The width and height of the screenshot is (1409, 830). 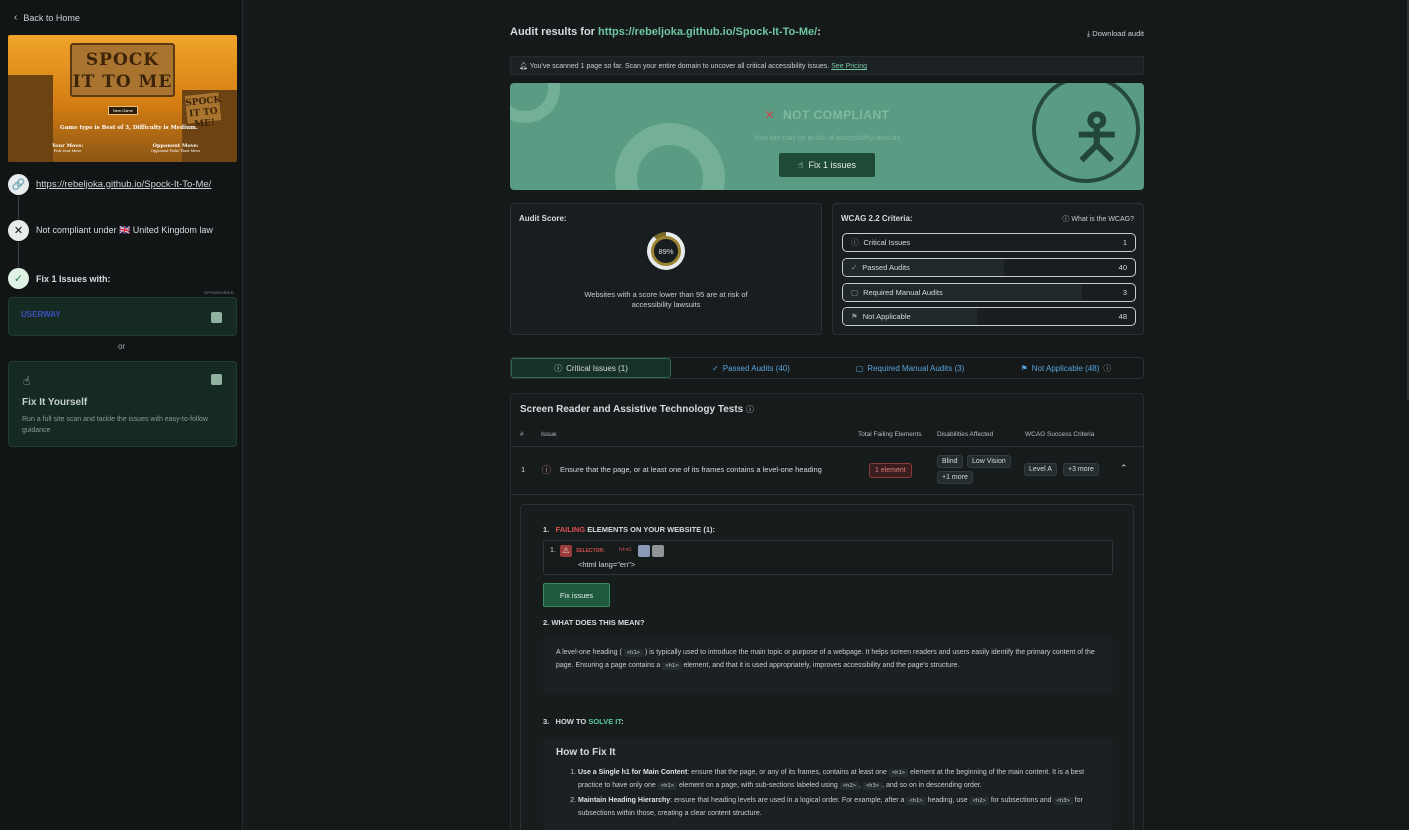 I want to click on step-connector, so click(x=18, y=208).